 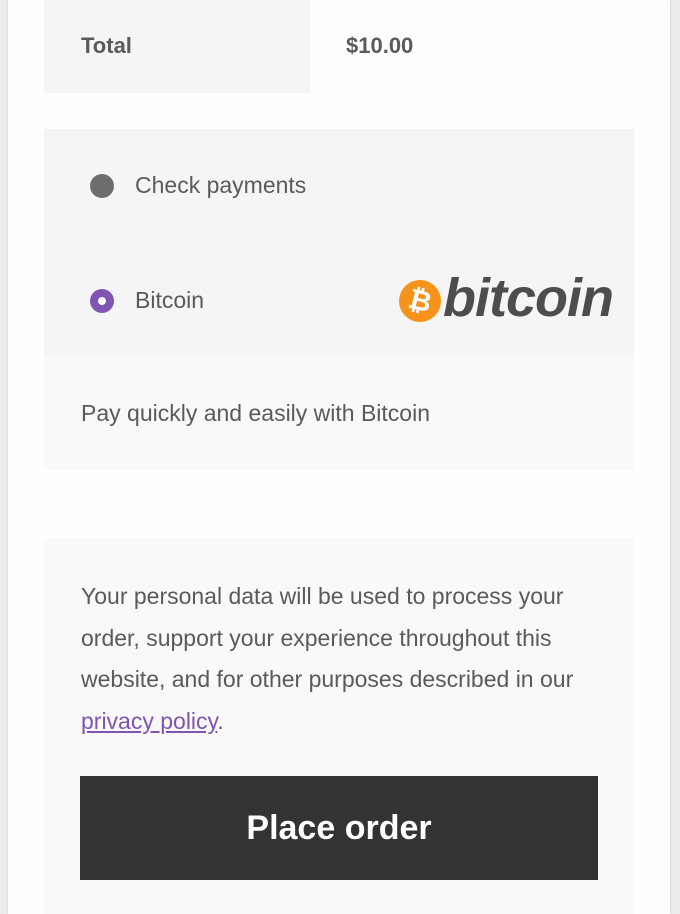 I want to click on privacy-notice-trailing: ., so click(x=220, y=720).